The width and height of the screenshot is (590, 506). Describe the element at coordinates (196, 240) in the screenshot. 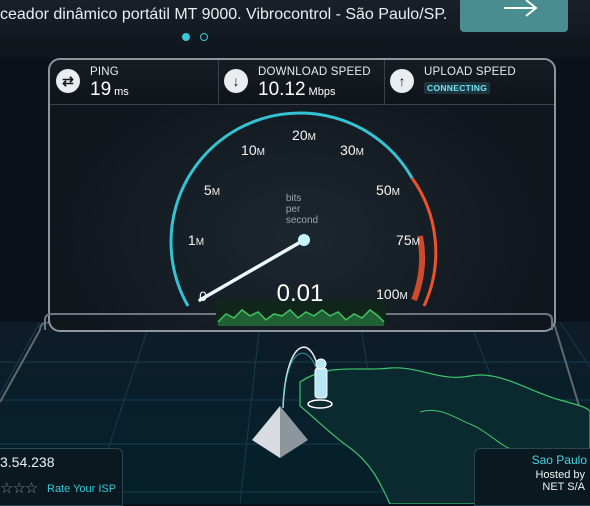

I see `gauge-tick-1: 1M` at that location.